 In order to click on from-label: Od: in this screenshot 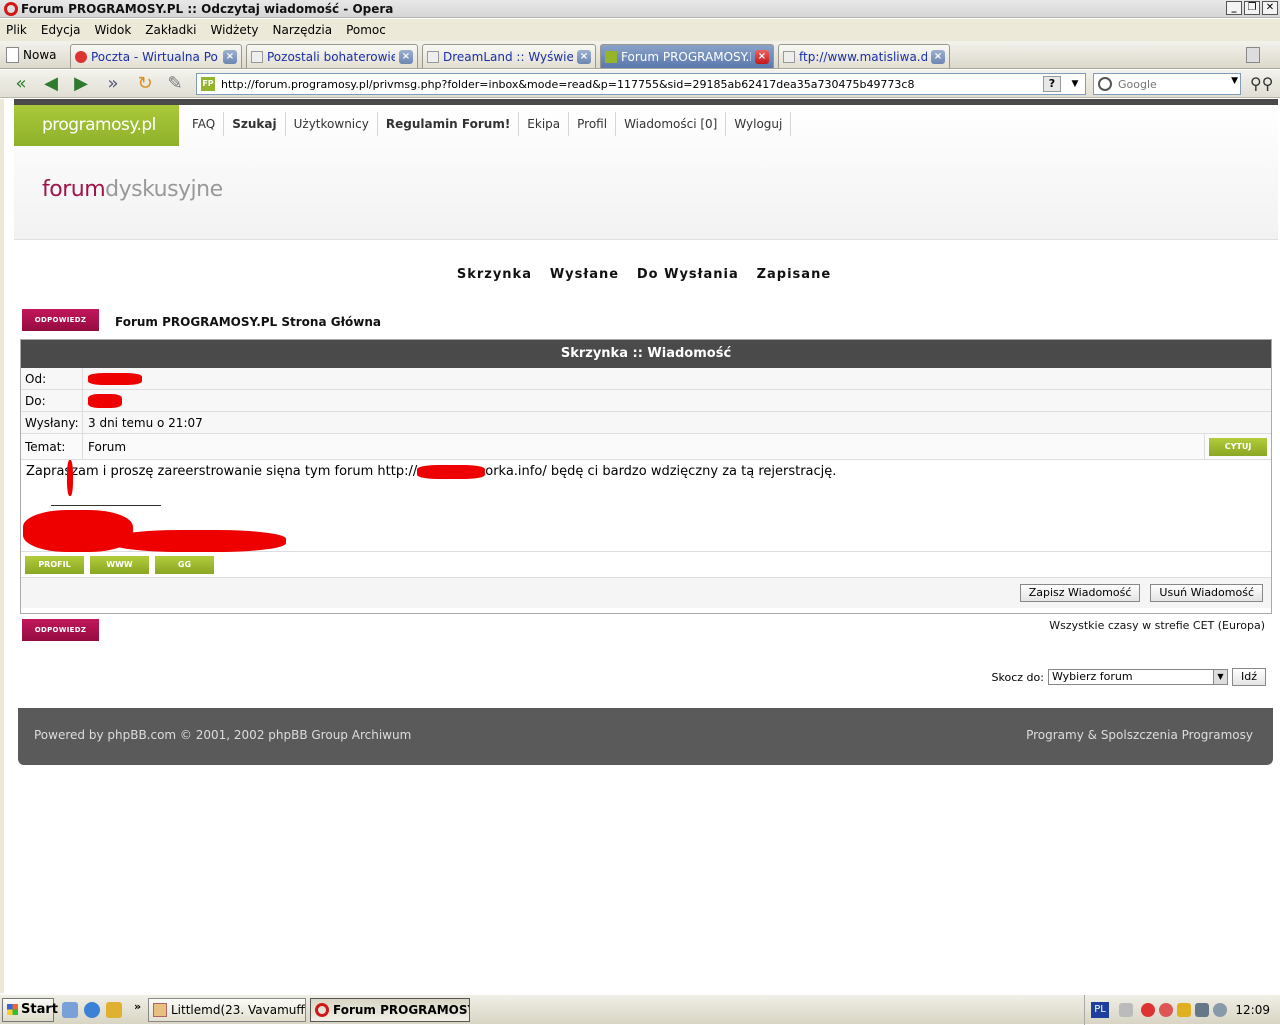, I will do `click(52, 378)`.